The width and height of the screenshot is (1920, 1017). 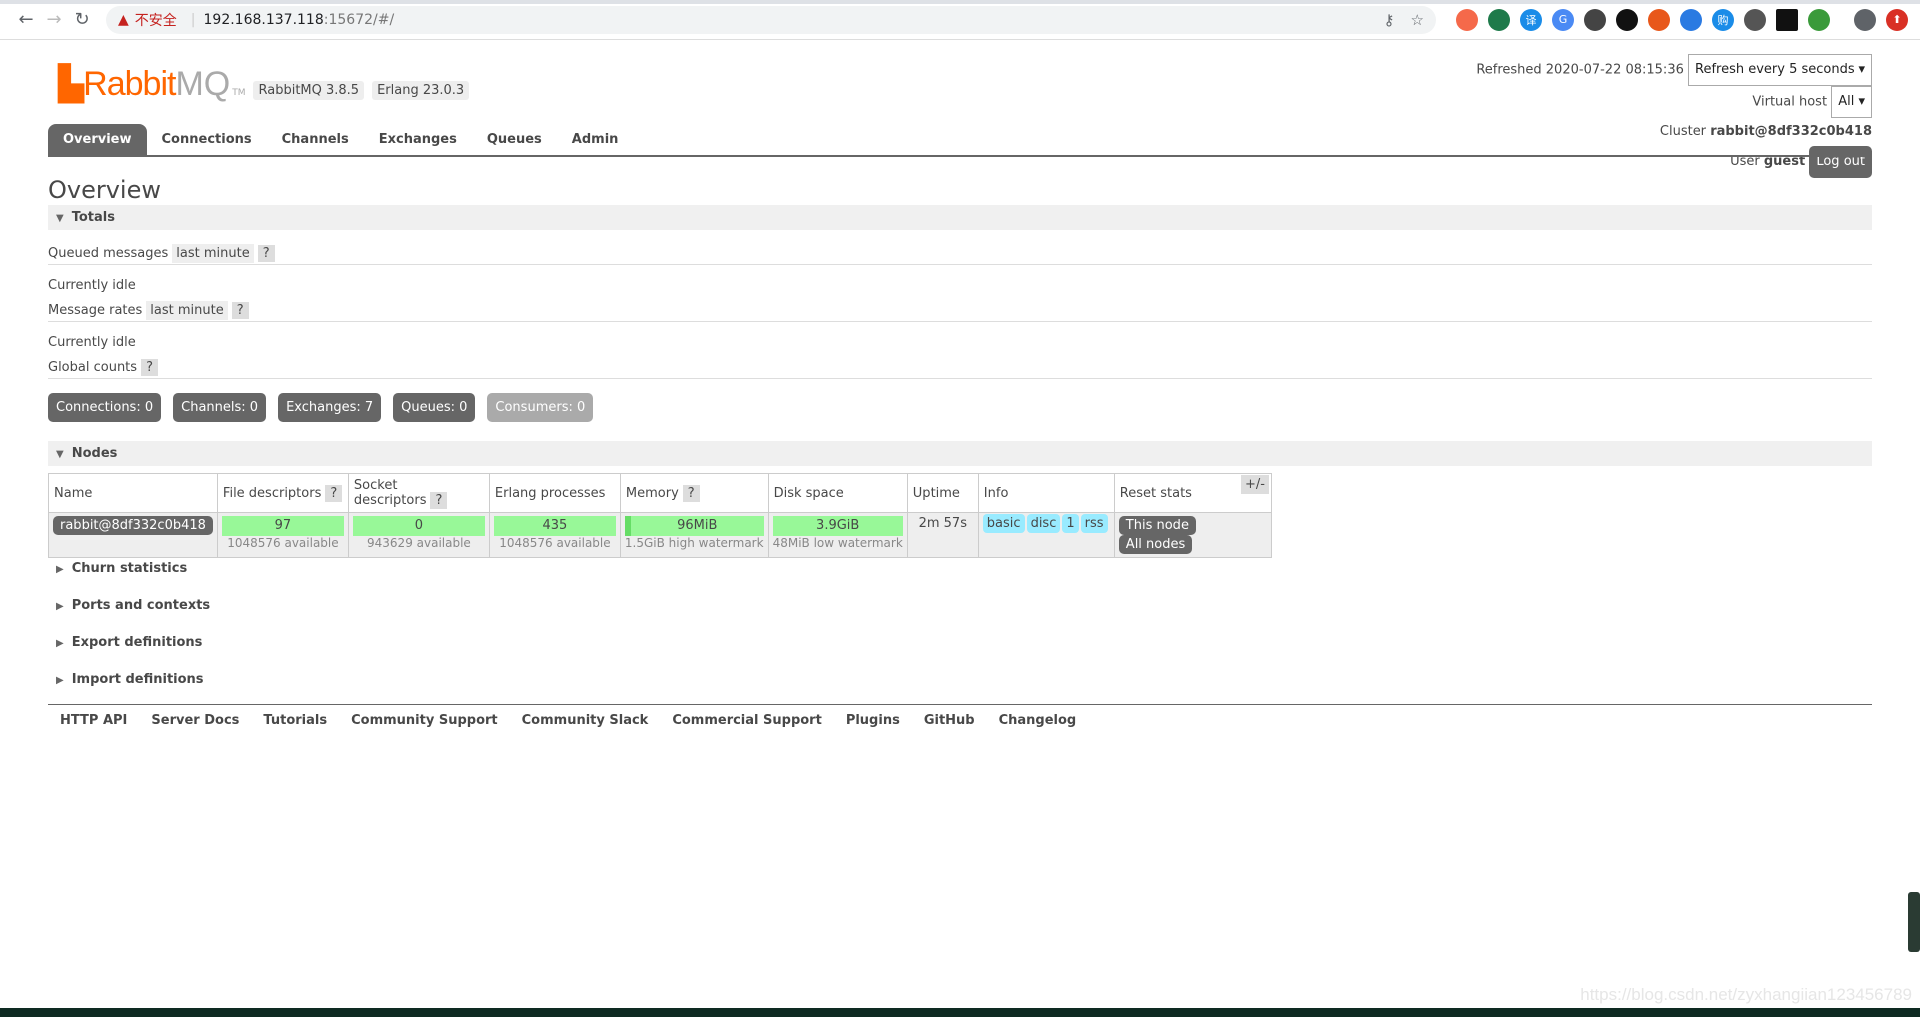 What do you see at coordinates (1780, 70) in the screenshot?
I see `refresh-select: Refresh every 5 seconds ▾` at bounding box center [1780, 70].